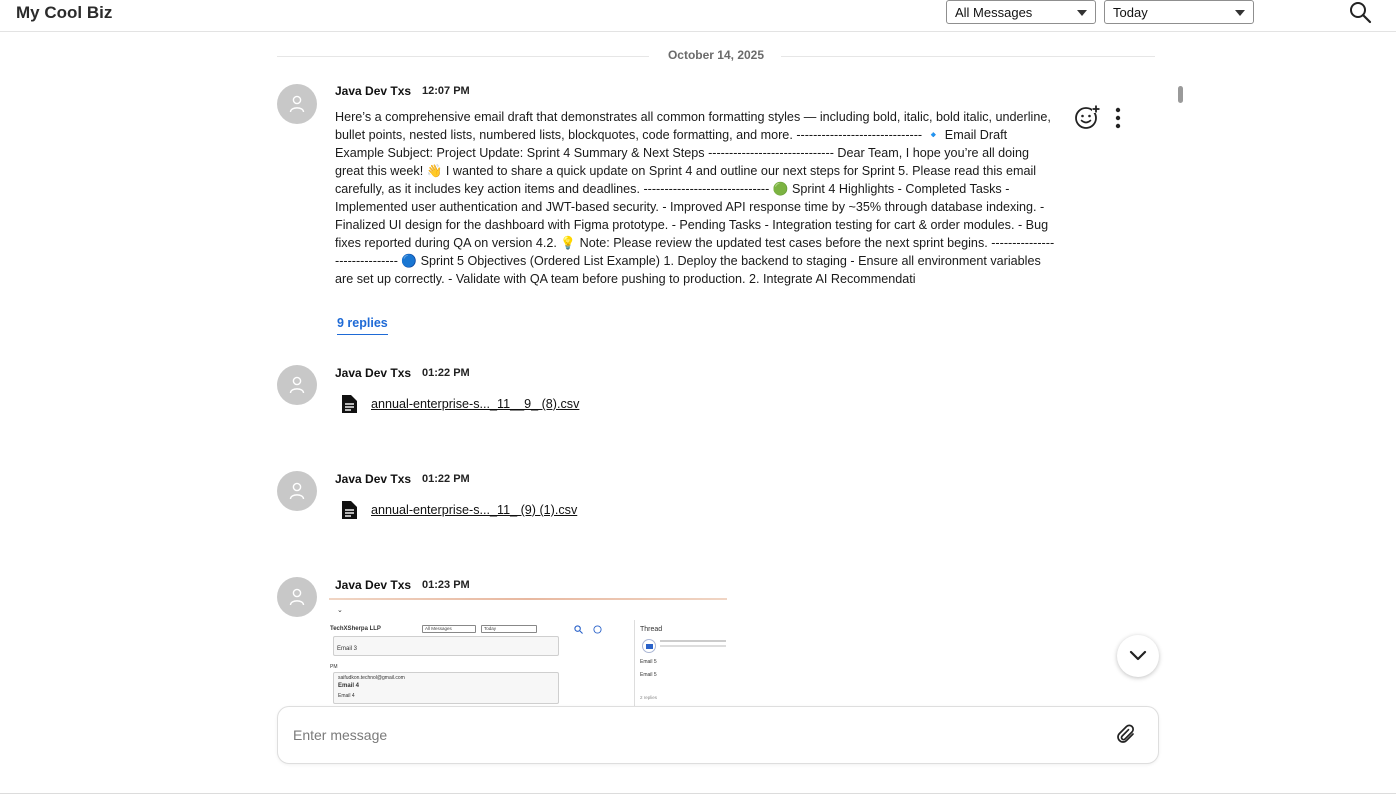 The image size is (1396, 795). I want to click on screenshot-card-text: Email 3, so click(347, 649).